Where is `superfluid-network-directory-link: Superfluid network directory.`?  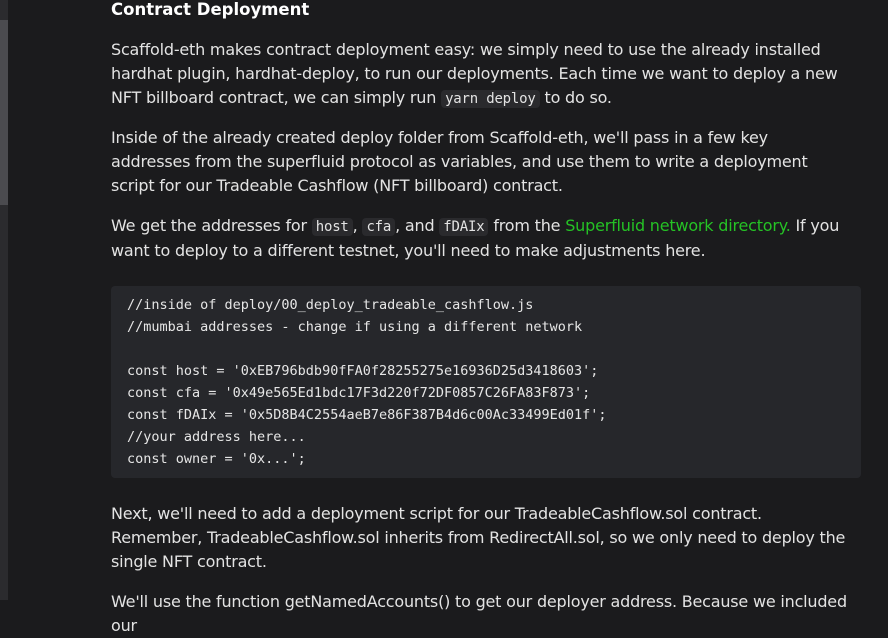
superfluid-network-directory-link: Superfluid network directory. is located at coordinates (678, 225).